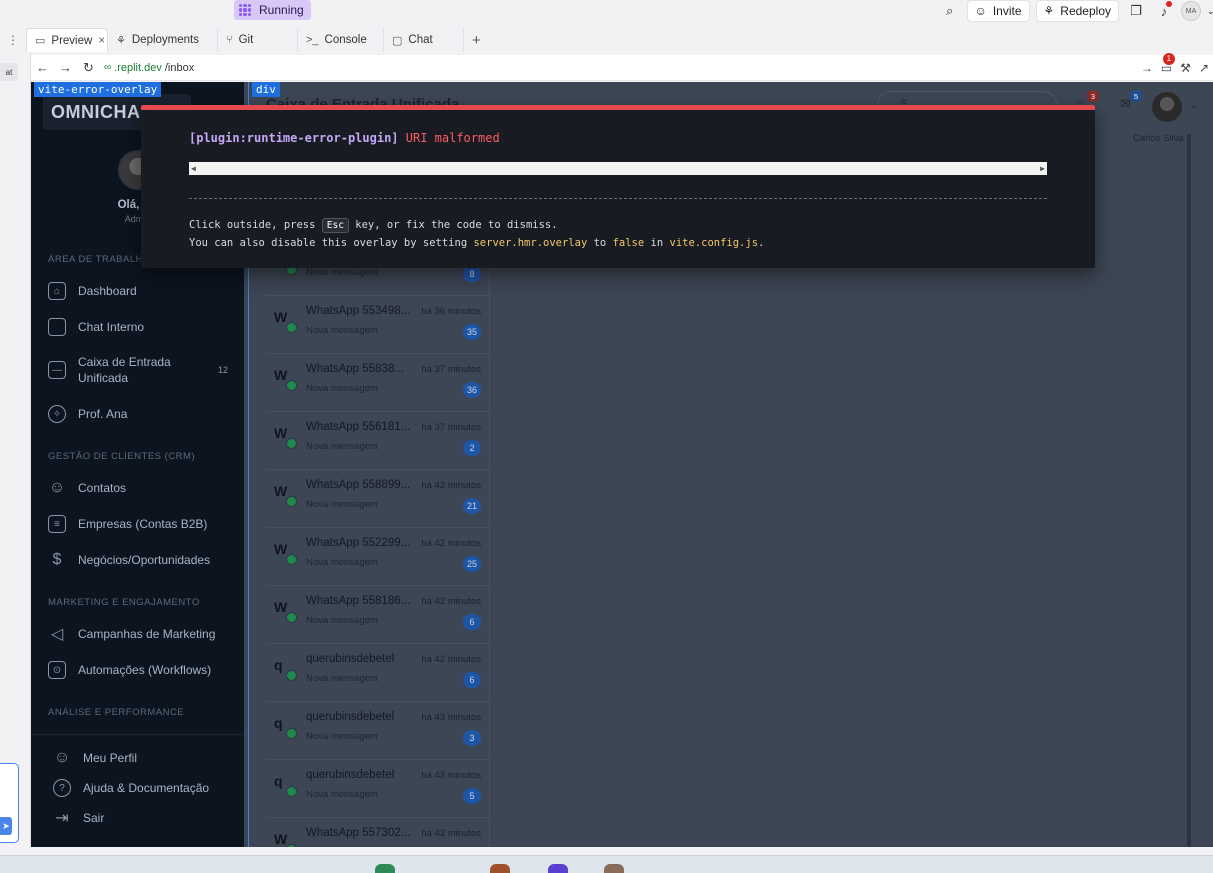 The width and height of the screenshot is (1213, 873). I want to click on invite-button: ☺ Invite, so click(998, 11).